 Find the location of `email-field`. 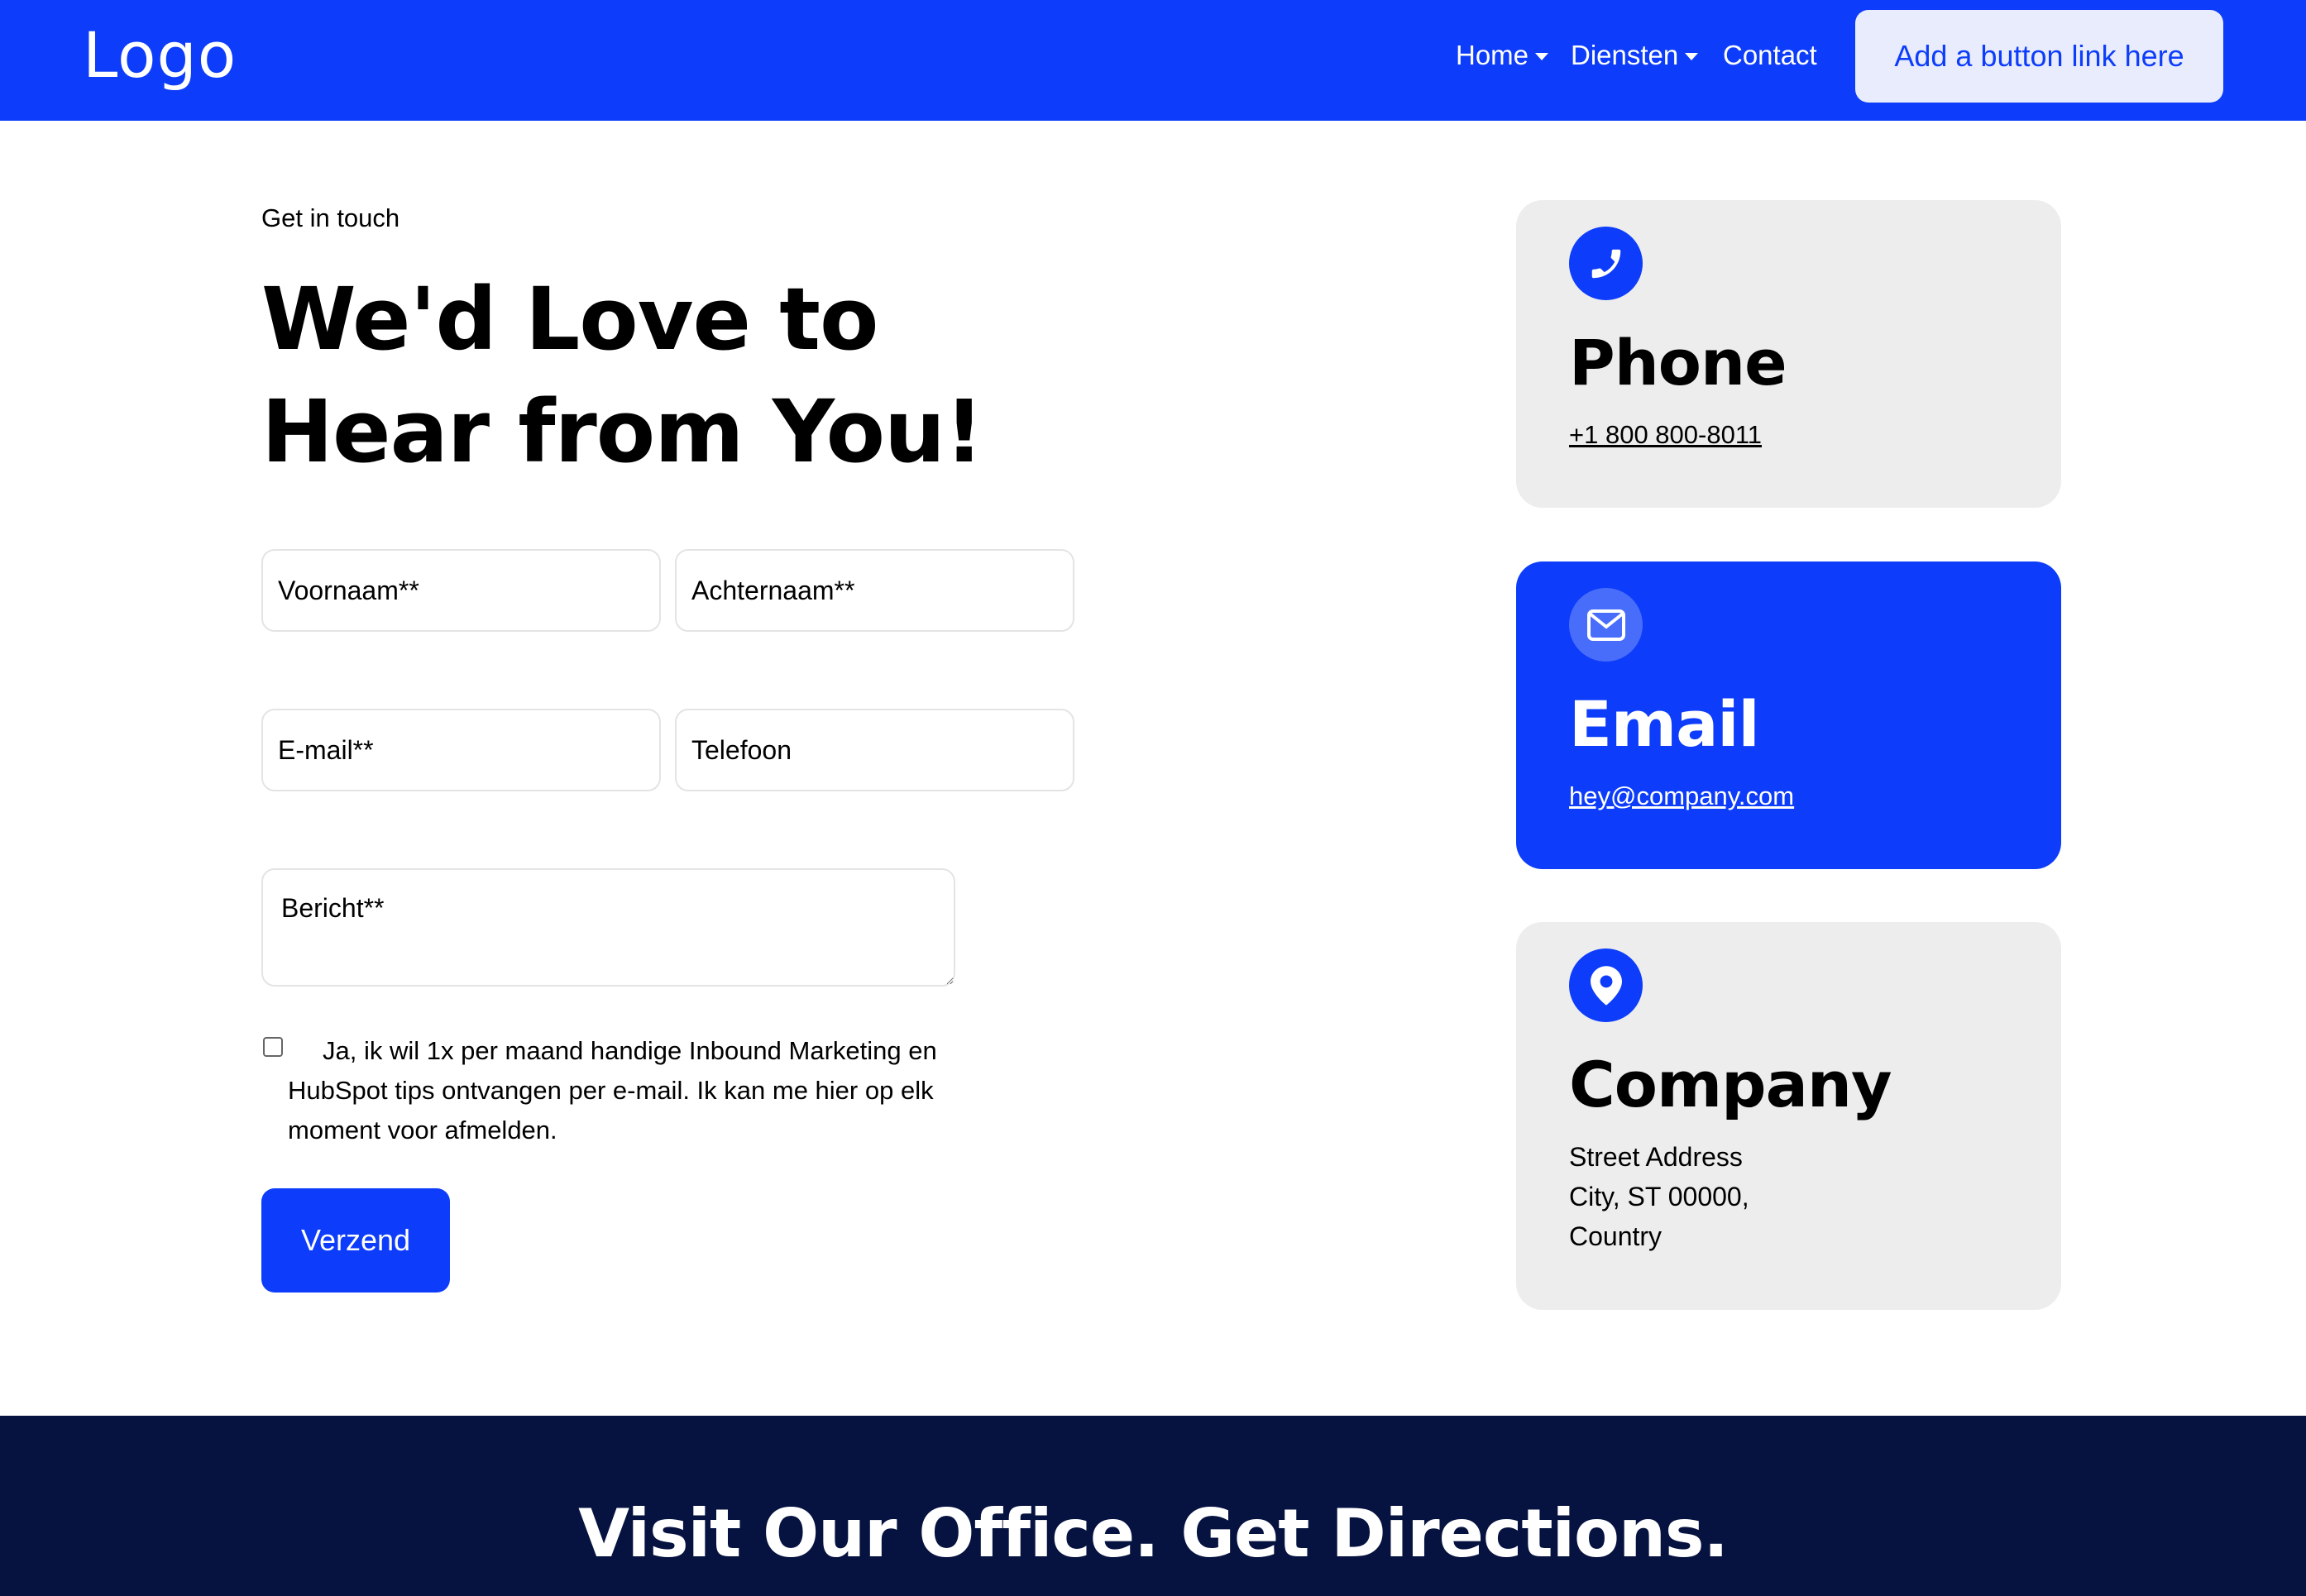

email-field is located at coordinates (461, 750).